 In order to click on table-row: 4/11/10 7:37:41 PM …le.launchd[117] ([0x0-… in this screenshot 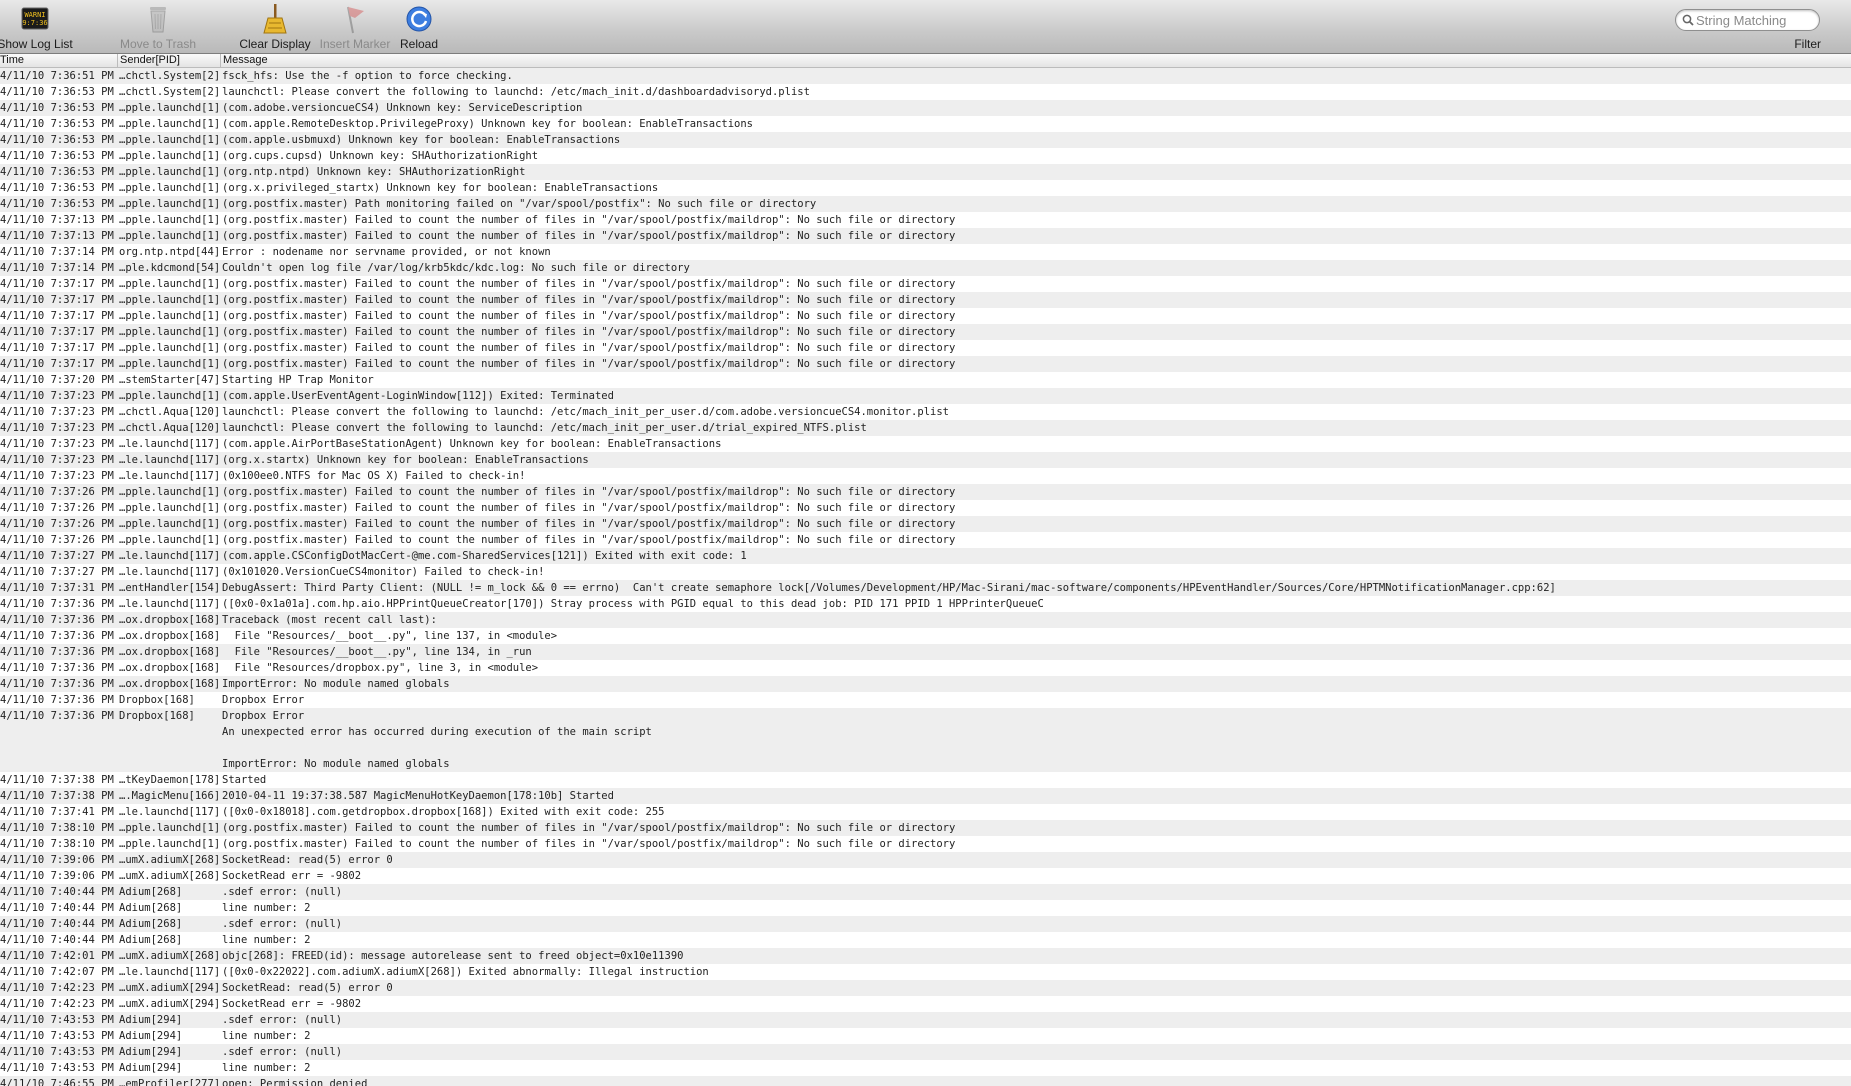, I will do `click(925, 812)`.